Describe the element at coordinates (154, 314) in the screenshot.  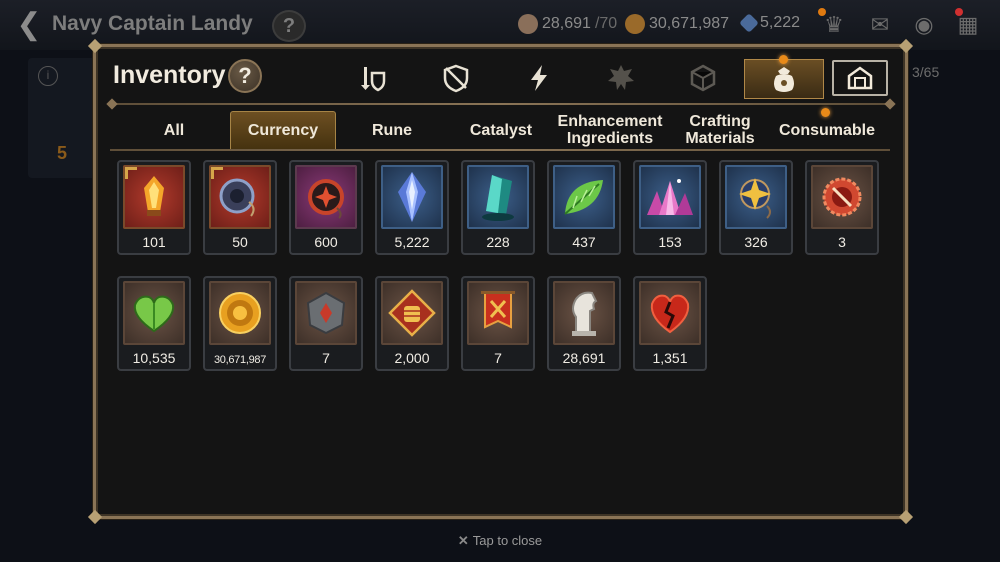
I see `green-heart-icon` at that location.